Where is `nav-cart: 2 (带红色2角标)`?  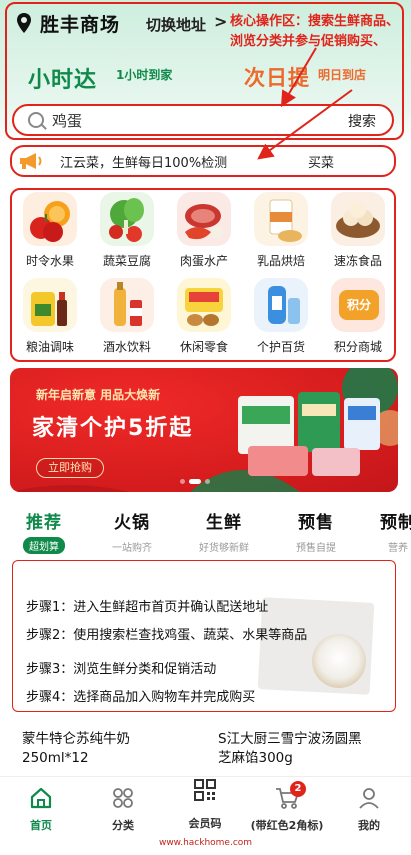 nav-cart: 2 (带红色2角标) is located at coordinates (287, 807).